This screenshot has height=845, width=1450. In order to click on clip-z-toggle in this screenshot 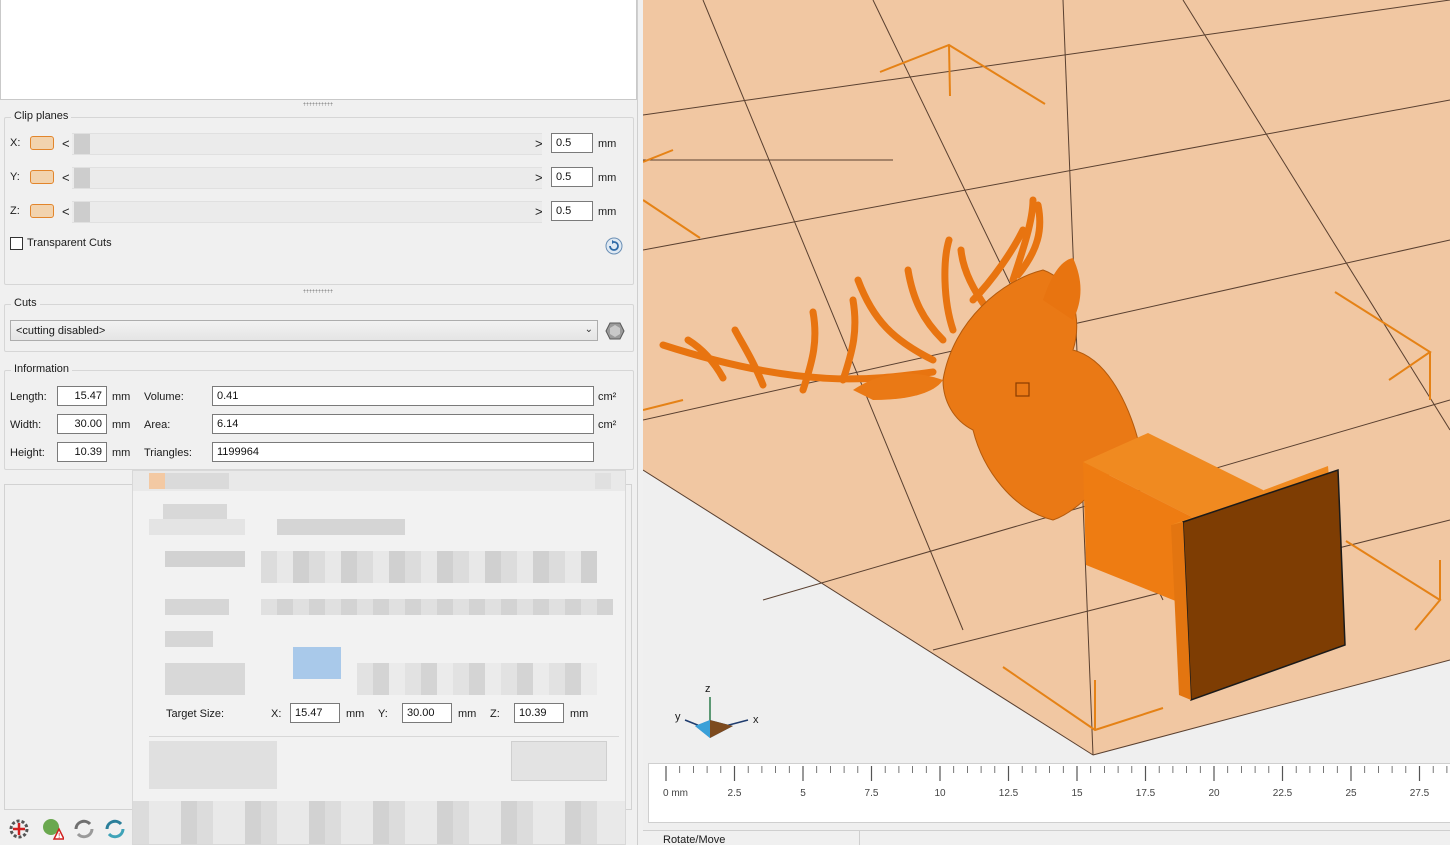, I will do `click(42, 211)`.